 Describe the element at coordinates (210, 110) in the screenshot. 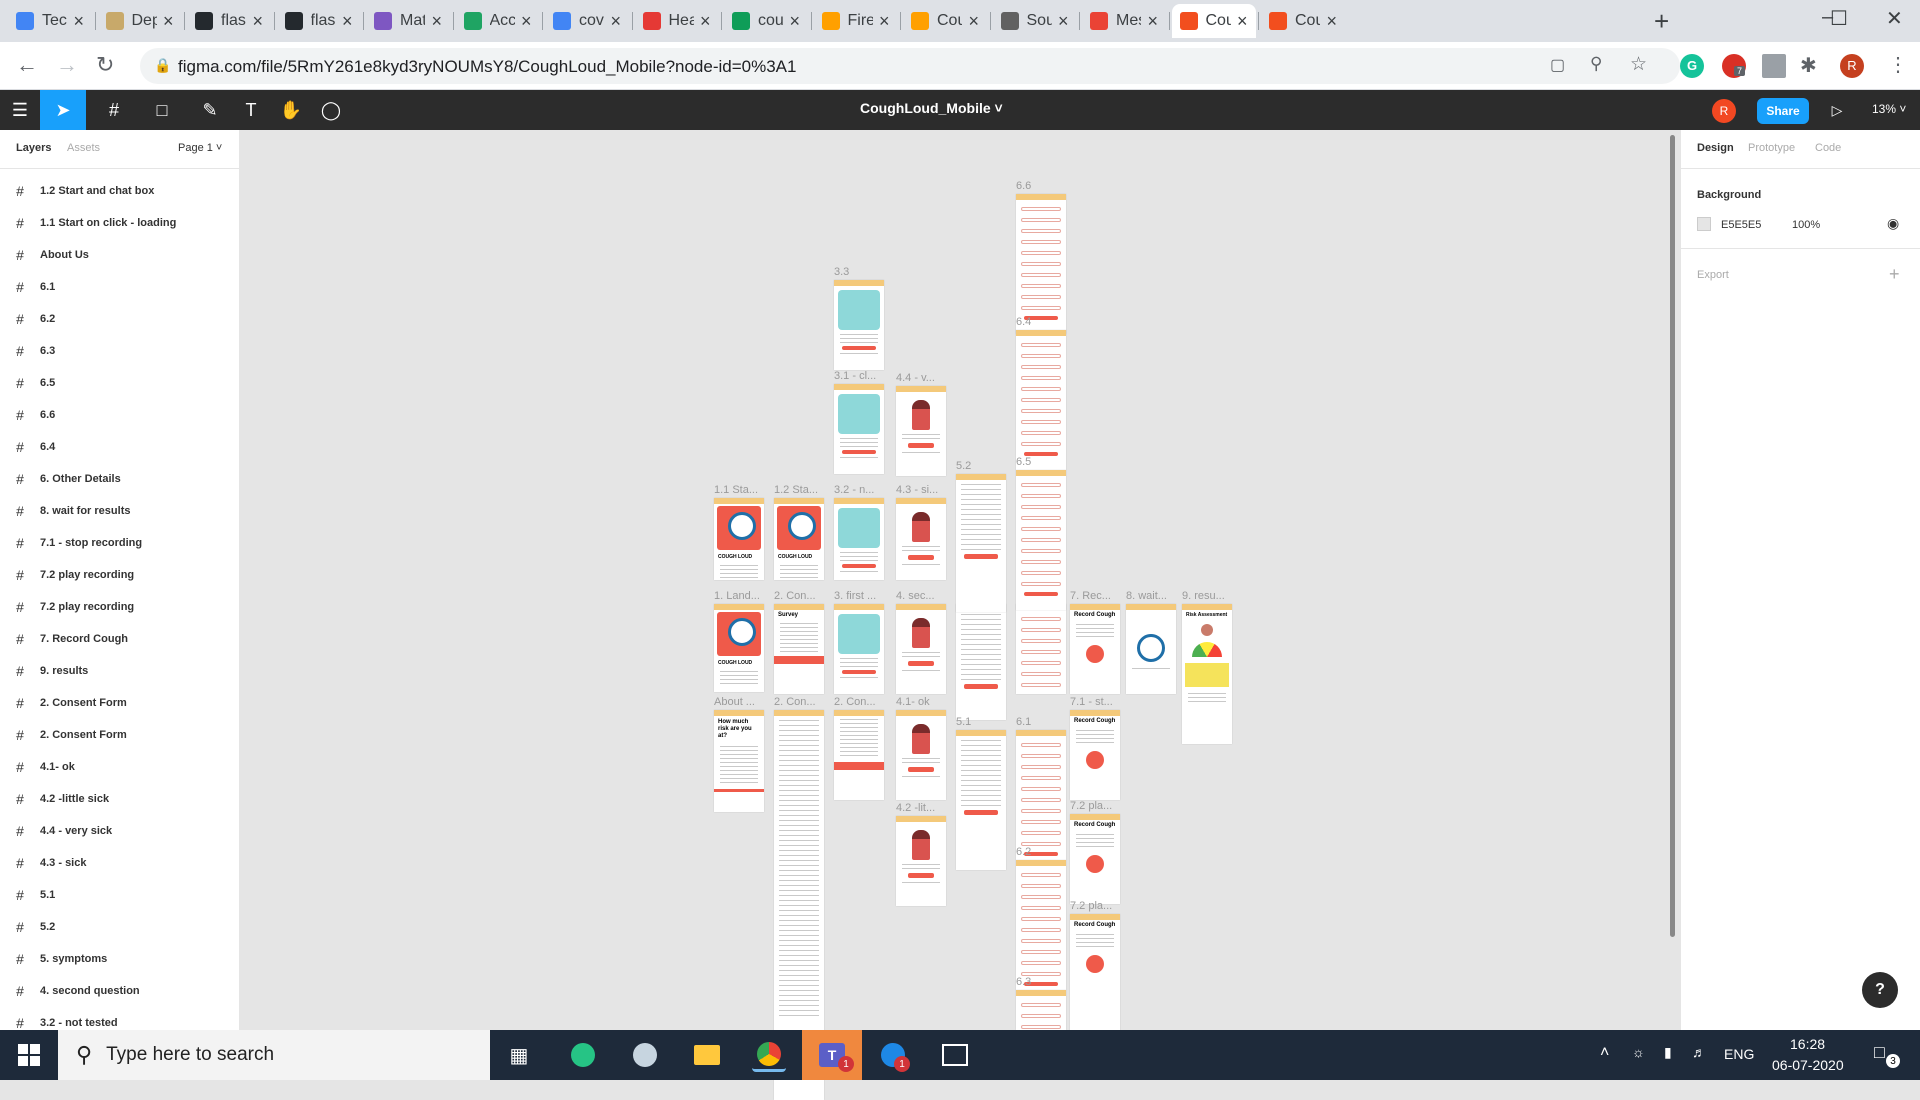

I see `pen-tool-icon: ✎` at that location.